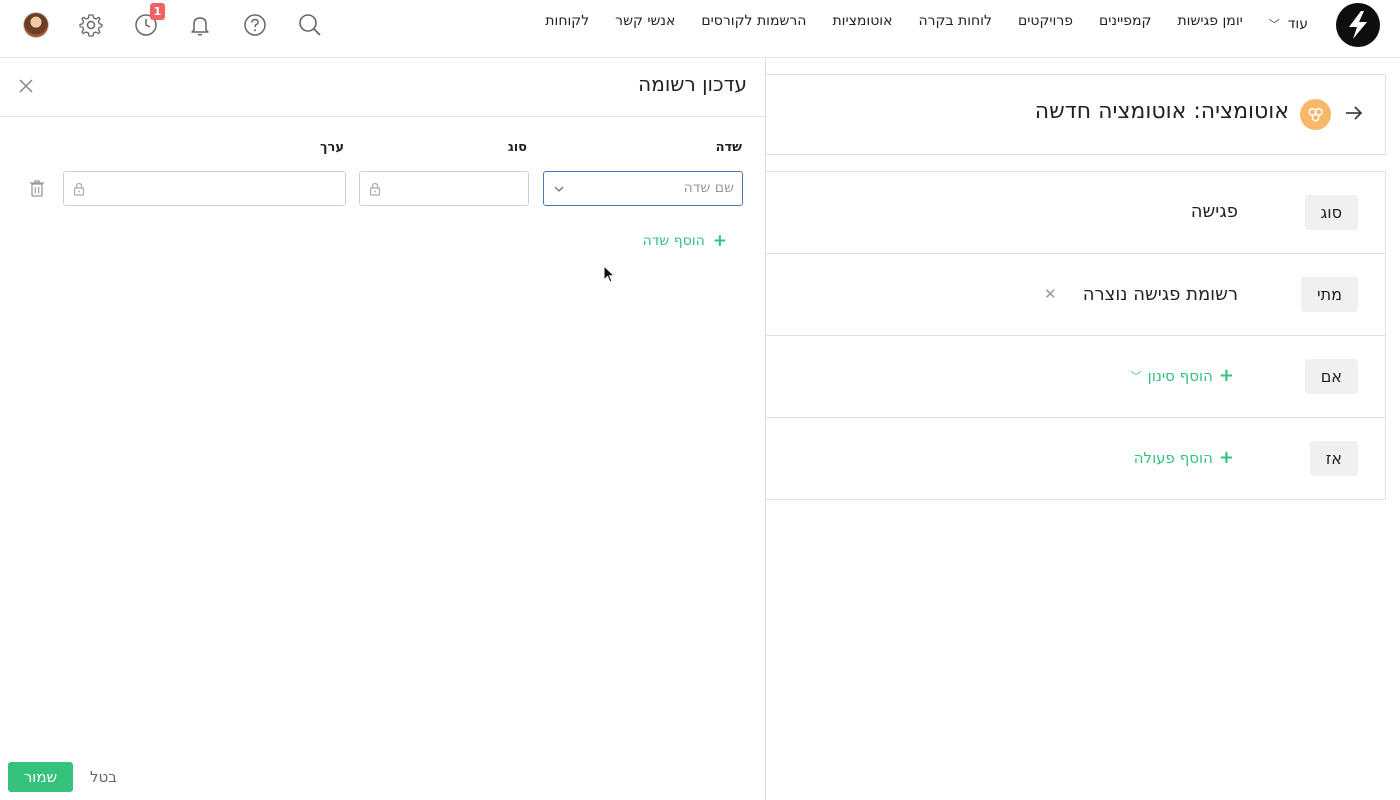 The image size is (1400, 800). What do you see at coordinates (1331, 376) in the screenshot?
I see `if-chip: אם` at bounding box center [1331, 376].